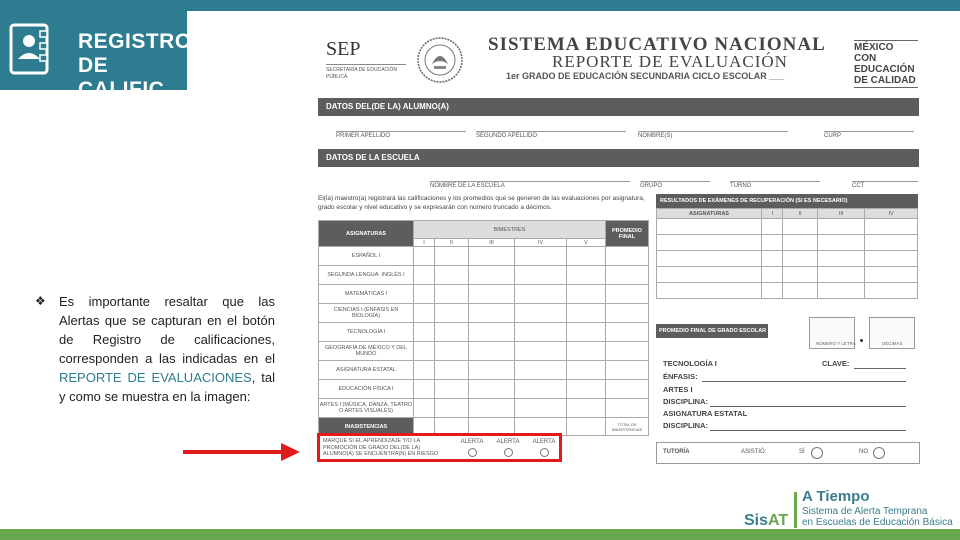 The image size is (960, 540). Describe the element at coordinates (29, 49) in the screenshot. I see `gradebook-icon` at that location.